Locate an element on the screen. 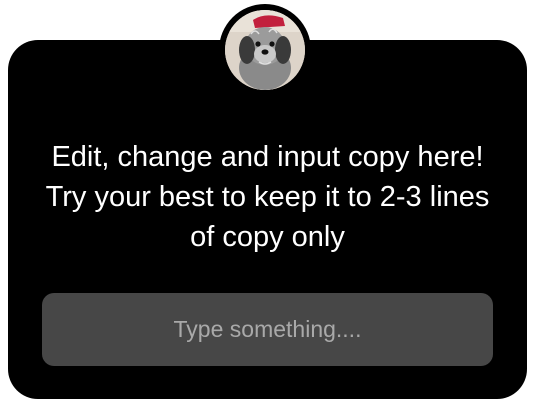 Image resolution: width=534 pixels, height=406 pixels. dog-avatar-photo is located at coordinates (265, 50).